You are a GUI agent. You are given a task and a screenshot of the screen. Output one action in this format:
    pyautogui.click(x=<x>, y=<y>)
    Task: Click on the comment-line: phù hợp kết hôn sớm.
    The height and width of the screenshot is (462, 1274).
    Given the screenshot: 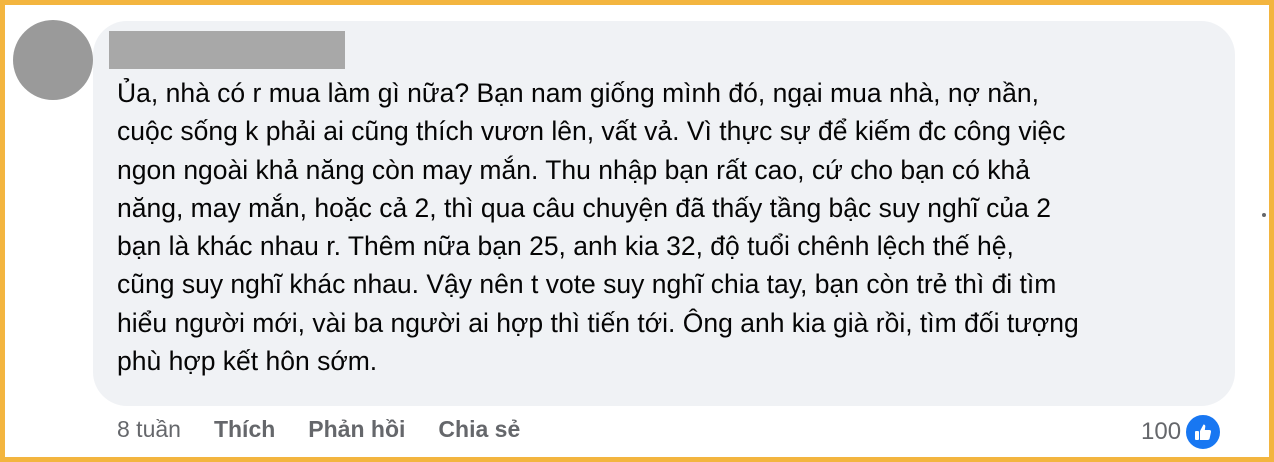 What is the action you would take?
    pyautogui.click(x=247, y=361)
    